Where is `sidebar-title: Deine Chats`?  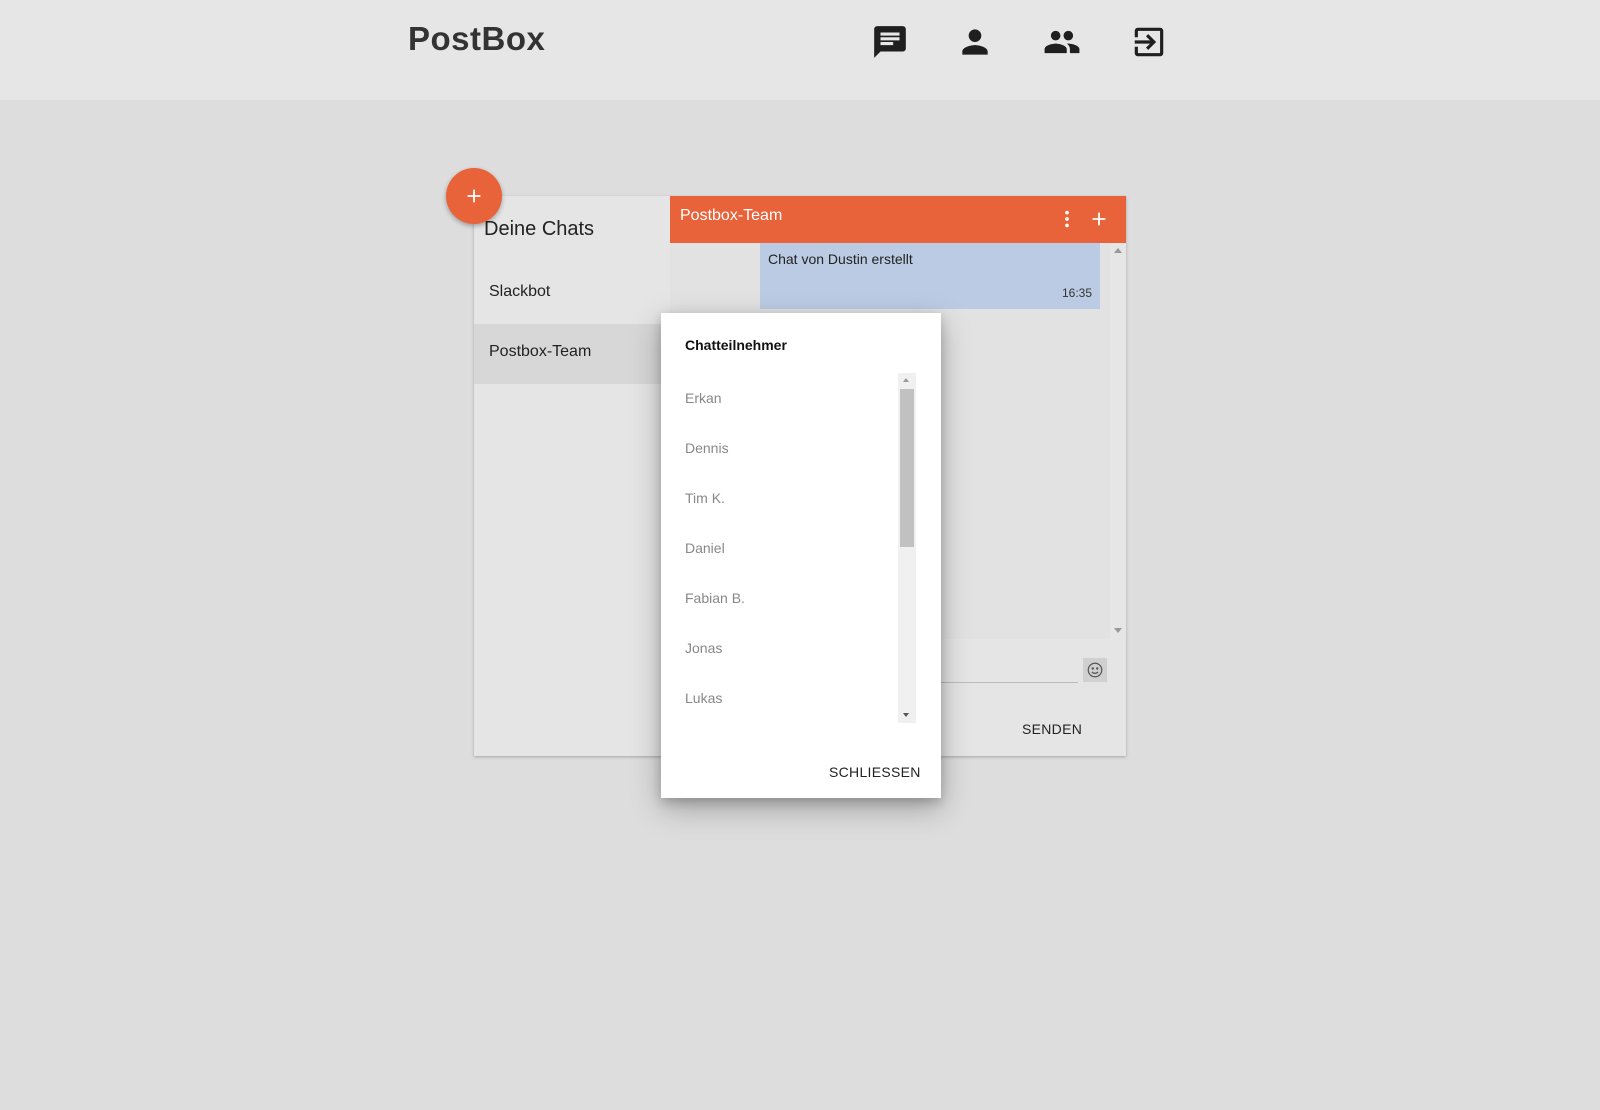 sidebar-title: Deine Chats is located at coordinates (539, 229).